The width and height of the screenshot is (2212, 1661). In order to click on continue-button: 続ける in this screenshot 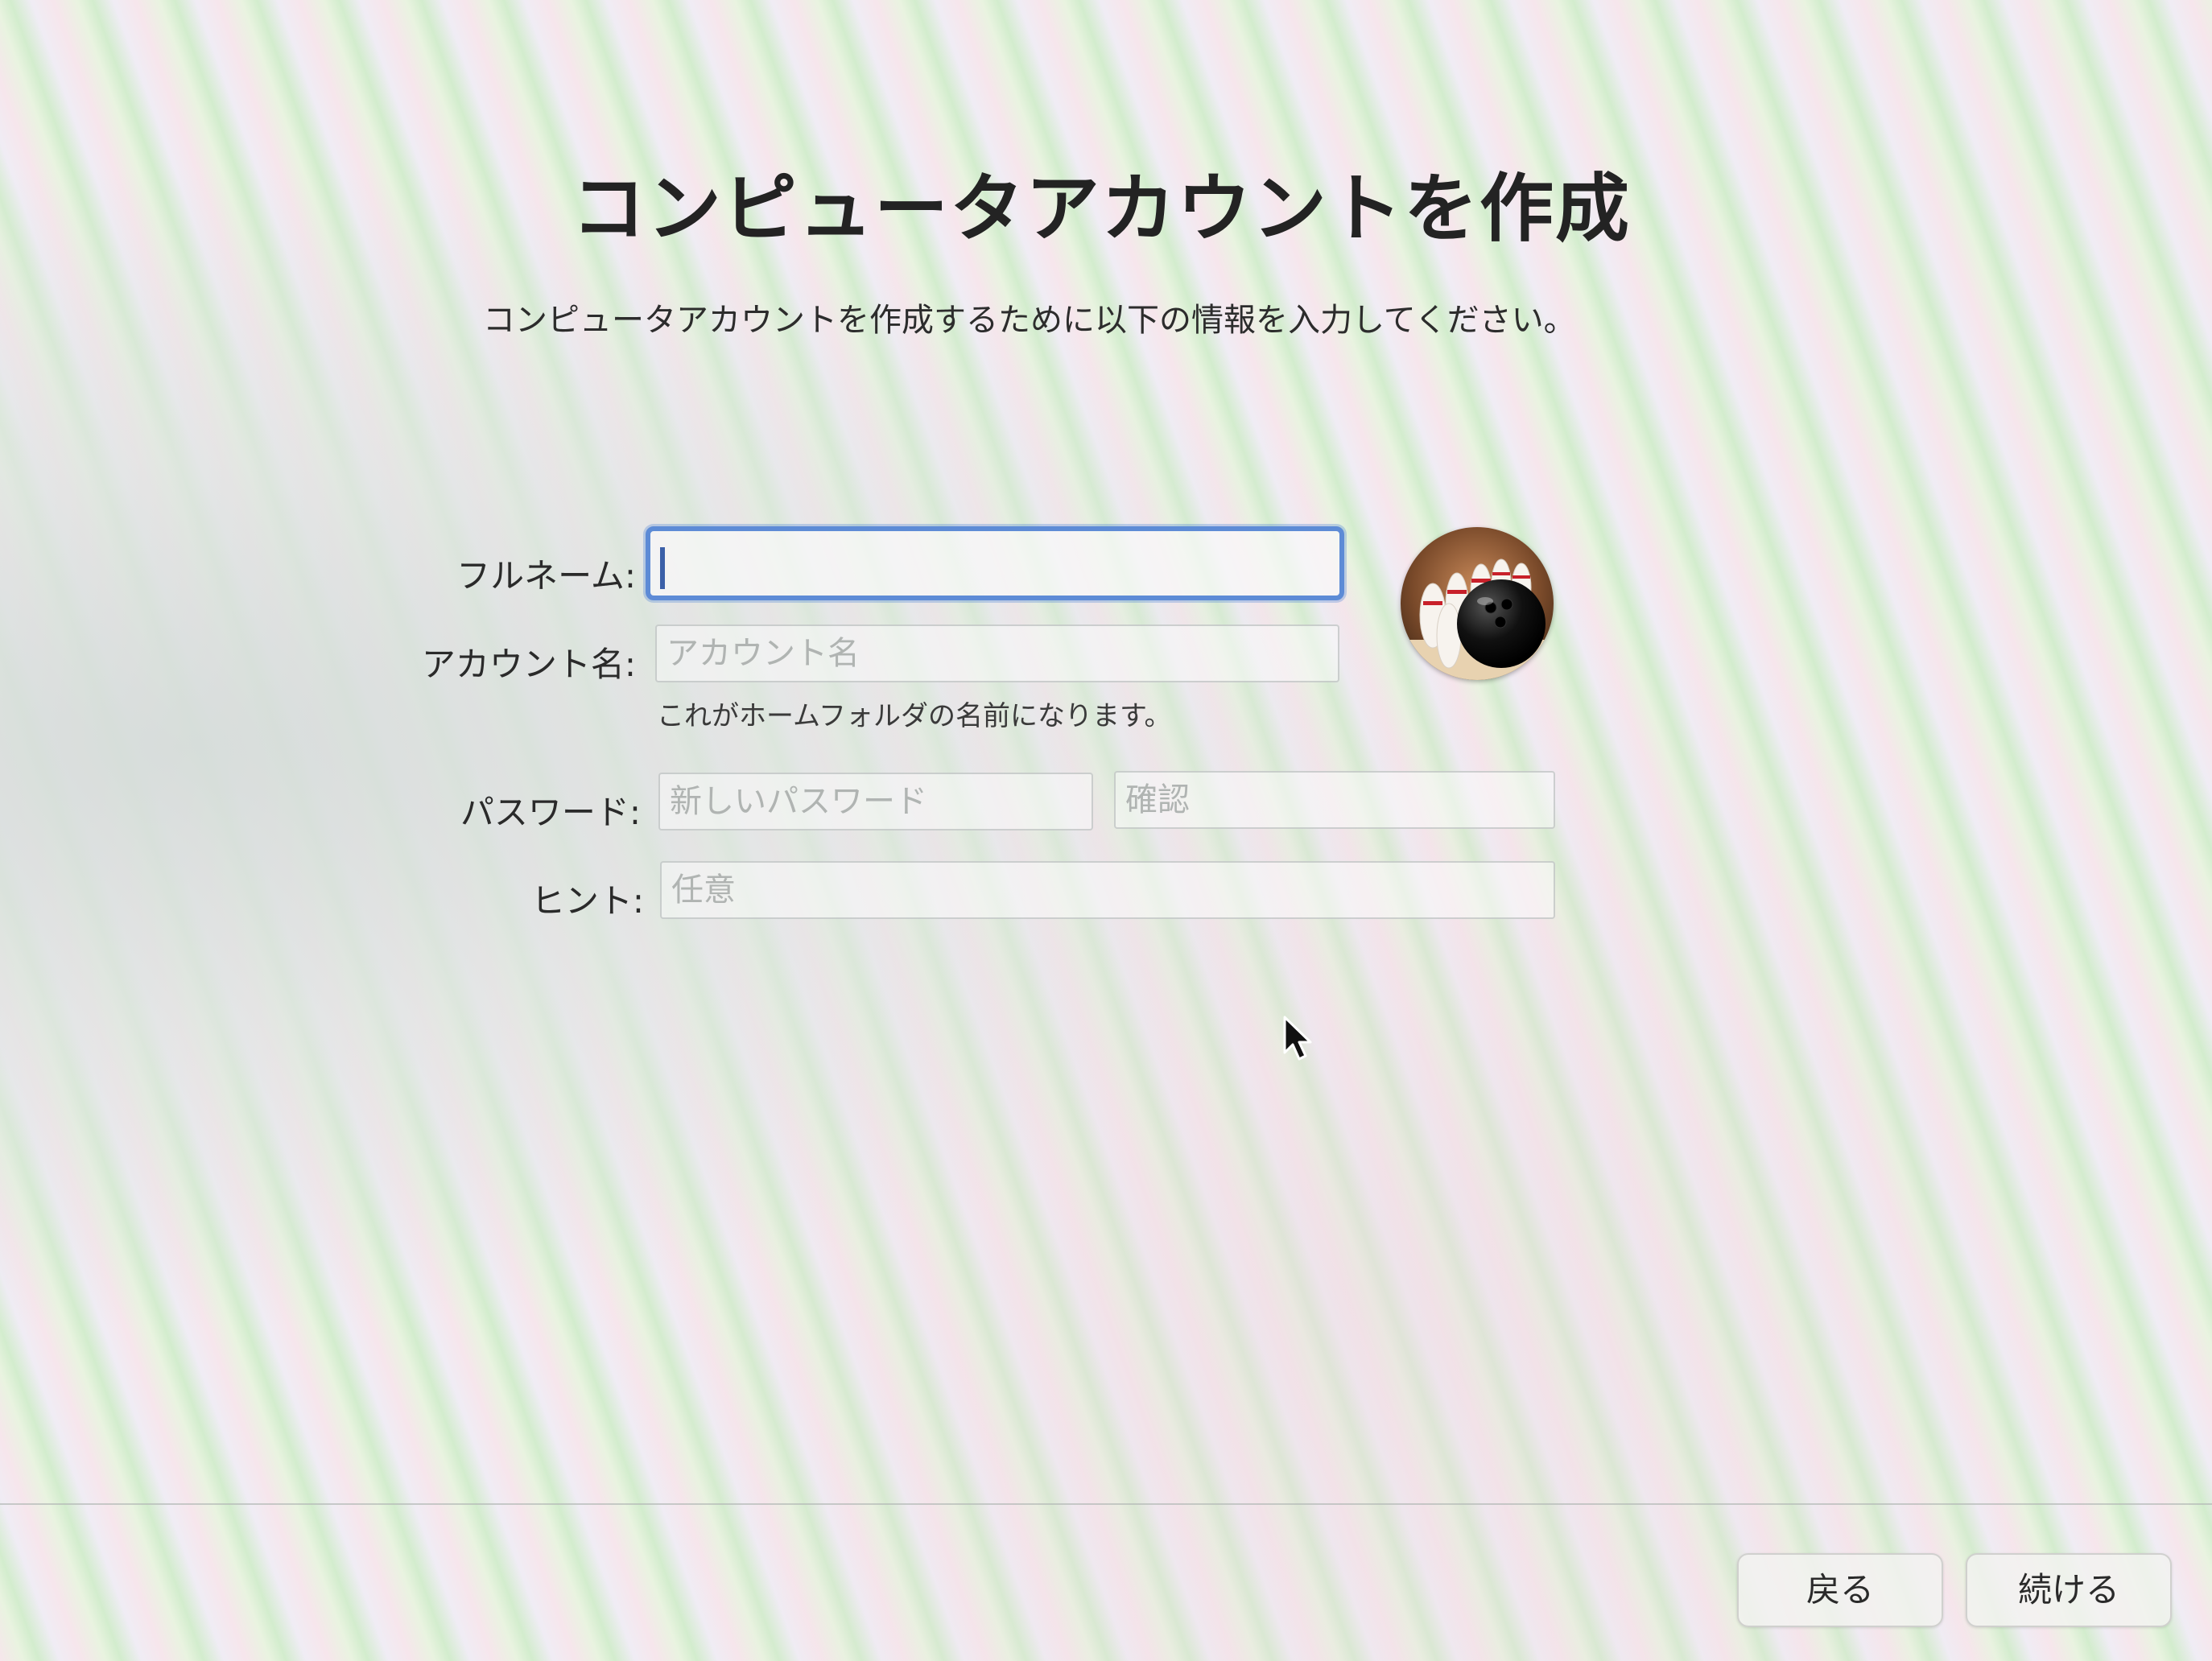, I will do `click(2069, 1590)`.